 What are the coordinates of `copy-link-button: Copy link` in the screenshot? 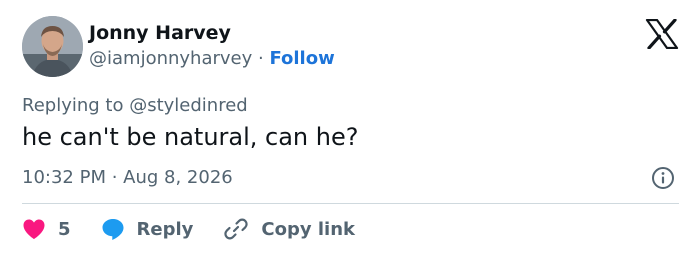 It's located at (289, 229).